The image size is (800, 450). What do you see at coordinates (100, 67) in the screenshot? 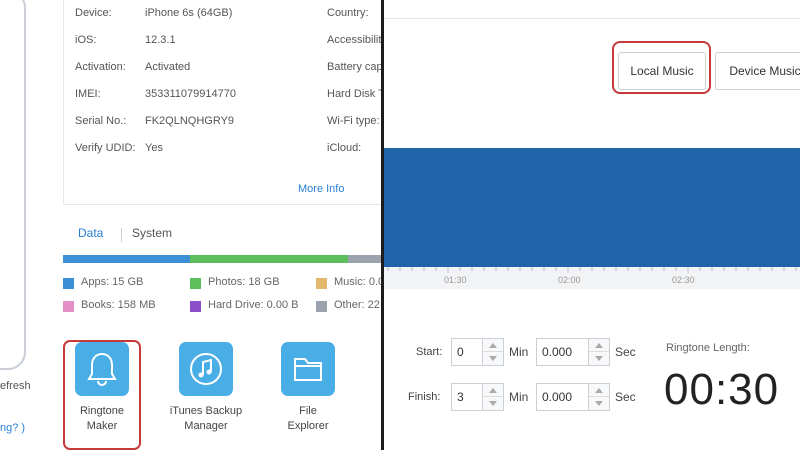
I see `info-key: Activation:` at bounding box center [100, 67].